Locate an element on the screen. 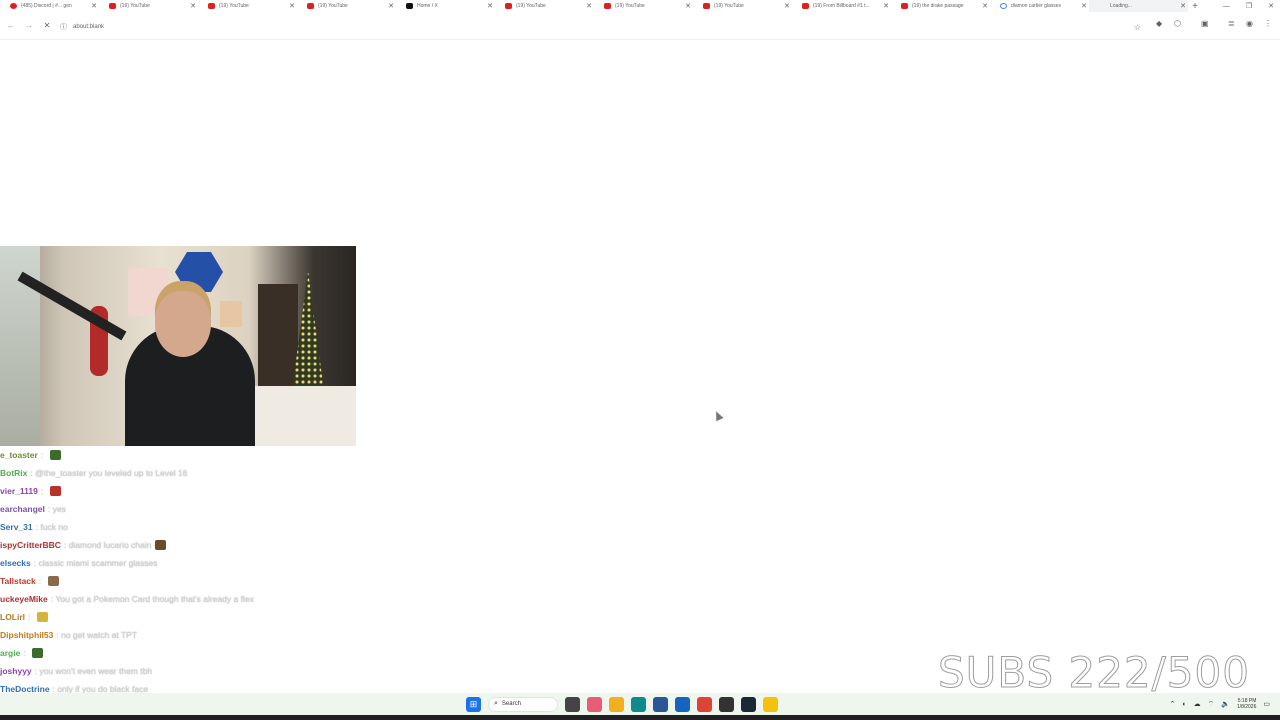 This screenshot has width=1280, height=720. chat-username: vier_1119 is located at coordinates (19, 491).